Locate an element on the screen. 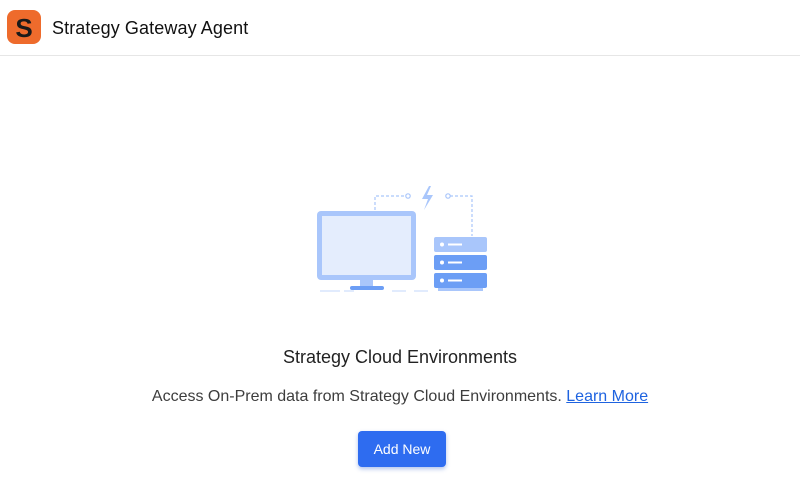  add-new-button: Add New is located at coordinates (402, 449).